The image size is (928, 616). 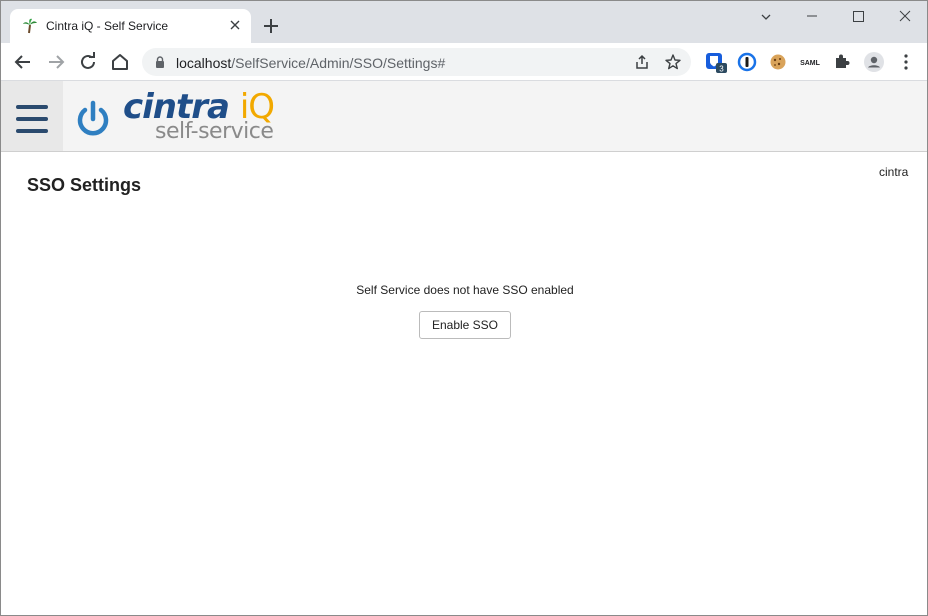 What do you see at coordinates (812, 17) in the screenshot?
I see `minimize-icon` at bounding box center [812, 17].